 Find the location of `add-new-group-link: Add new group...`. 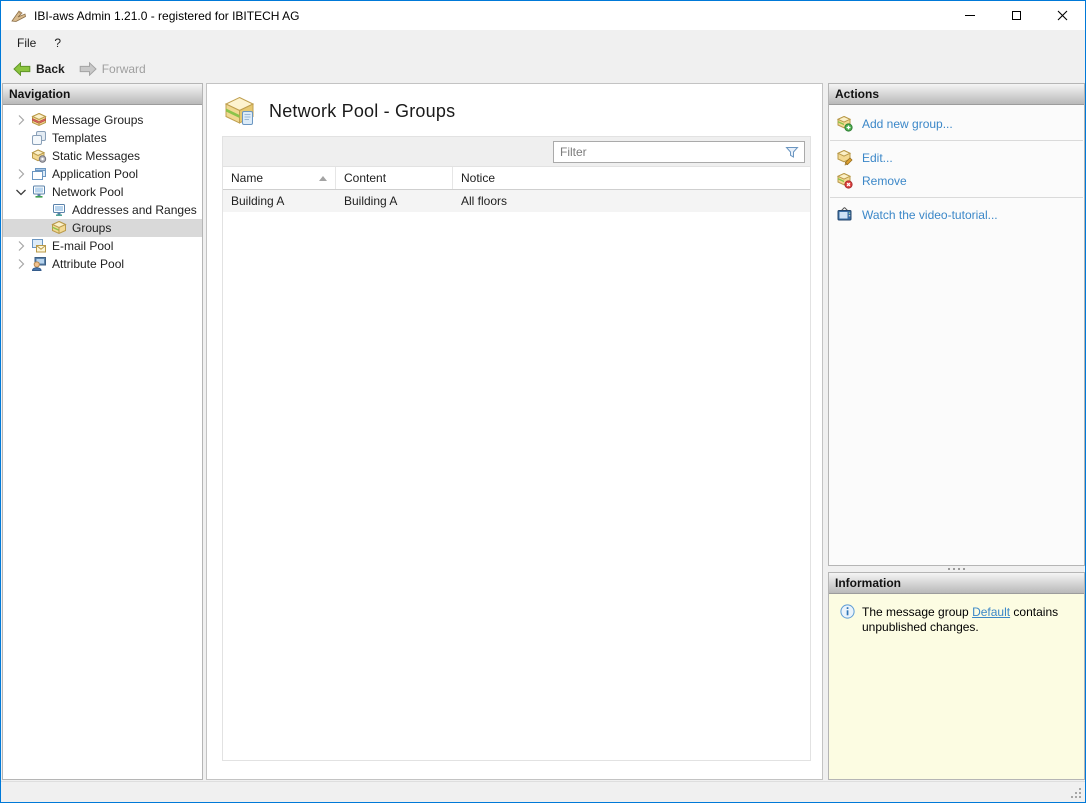

add-new-group-link: Add new group... is located at coordinates (956, 123).